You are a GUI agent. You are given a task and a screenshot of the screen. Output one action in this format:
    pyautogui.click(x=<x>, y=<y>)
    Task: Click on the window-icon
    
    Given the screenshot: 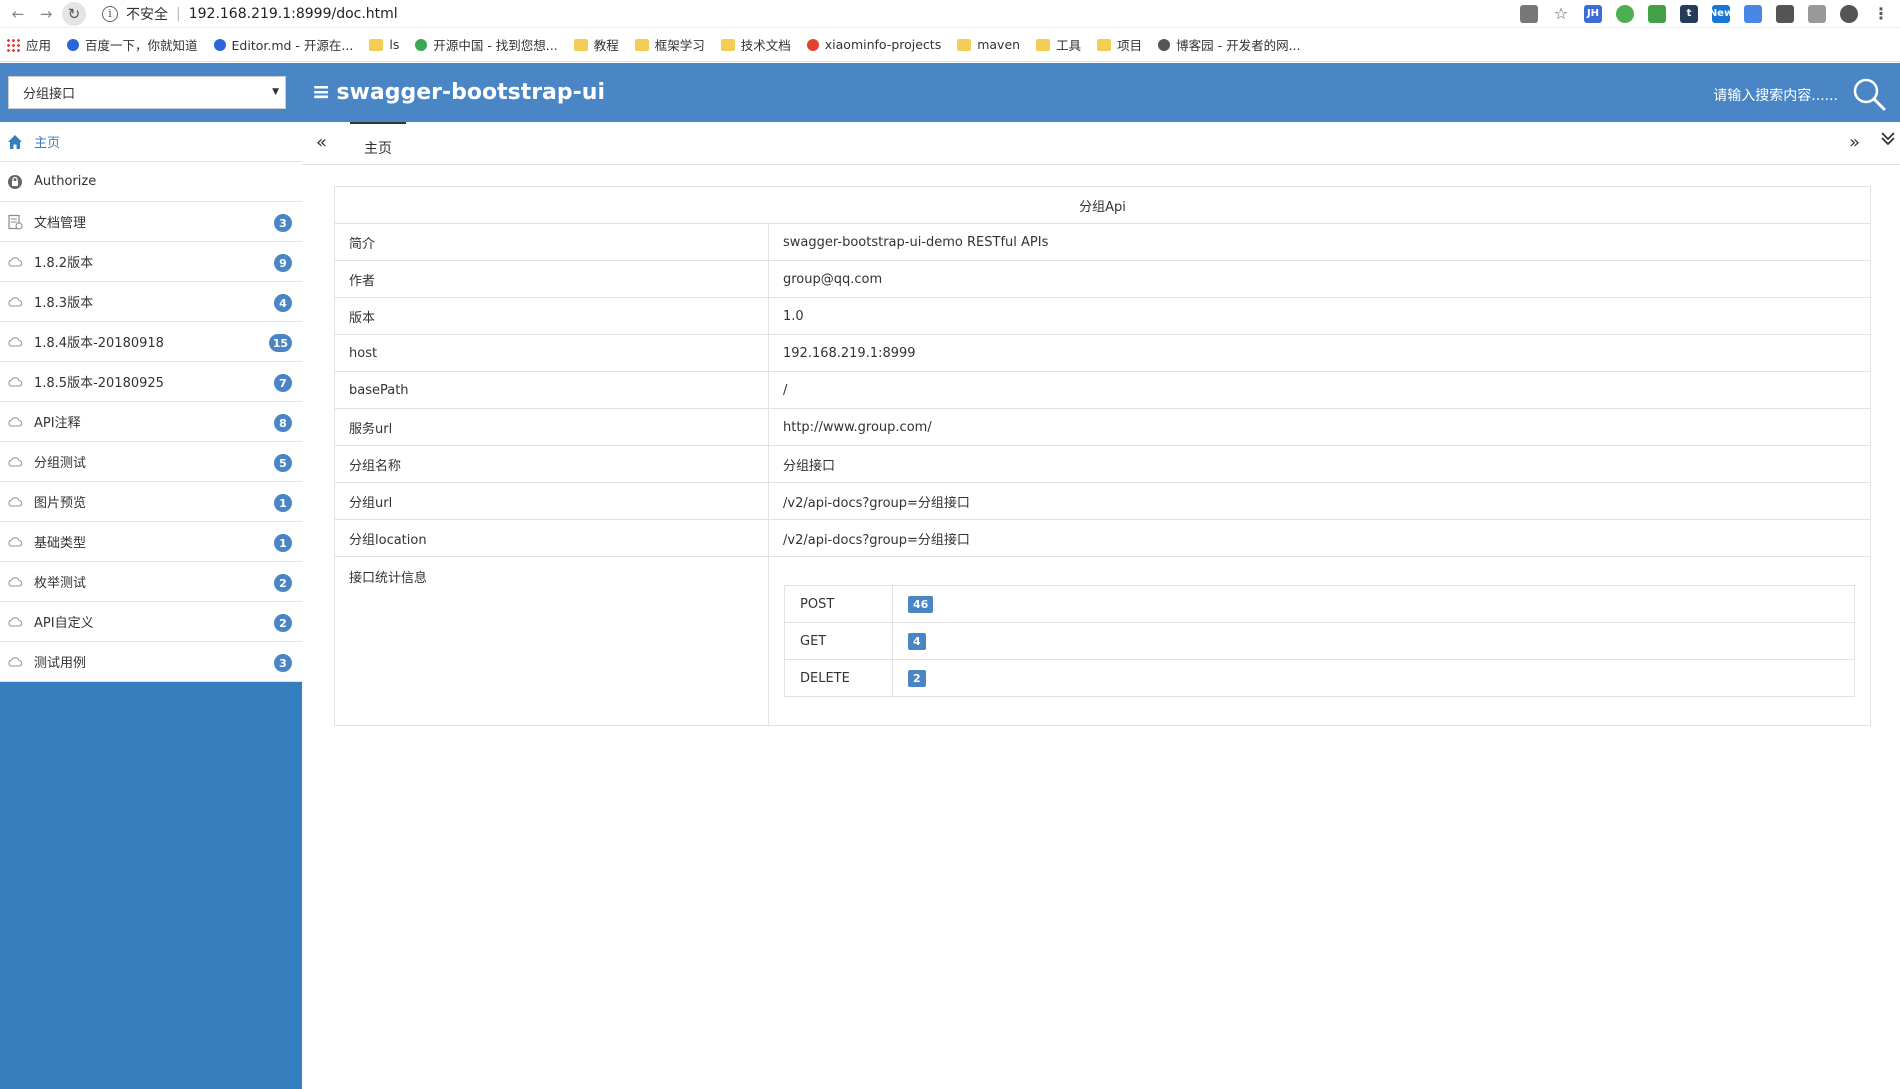 What is the action you would take?
    pyautogui.click(x=1817, y=13)
    